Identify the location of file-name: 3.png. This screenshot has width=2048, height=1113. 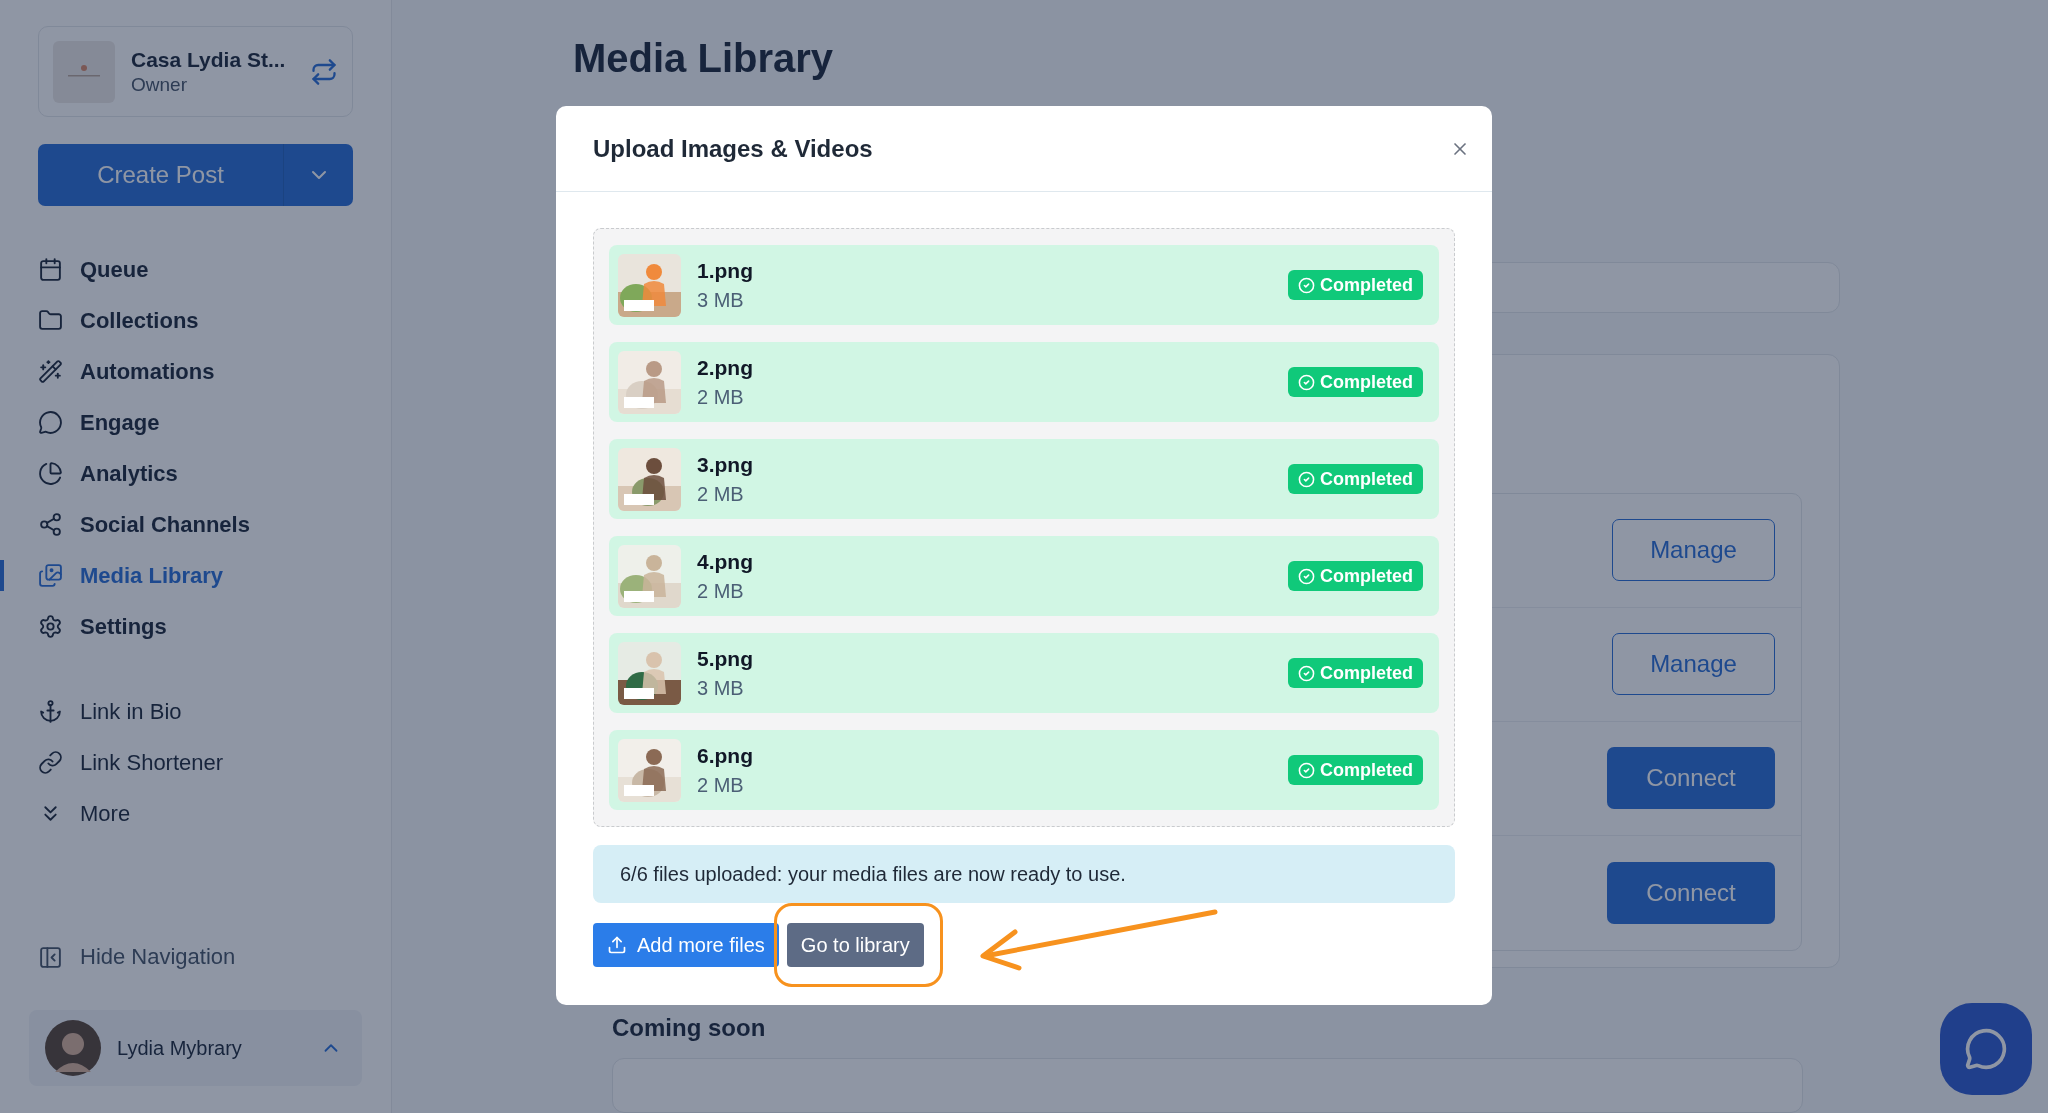
(725, 464).